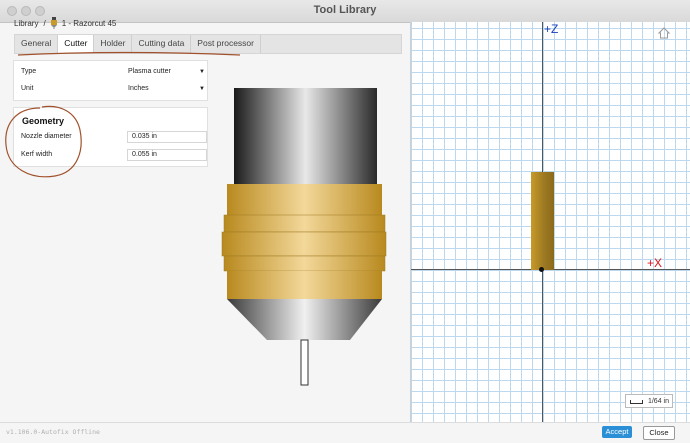 Image resolution: width=690 pixels, height=443 pixels. I want to click on type-select: Plasma cutter ▼, so click(168, 72).